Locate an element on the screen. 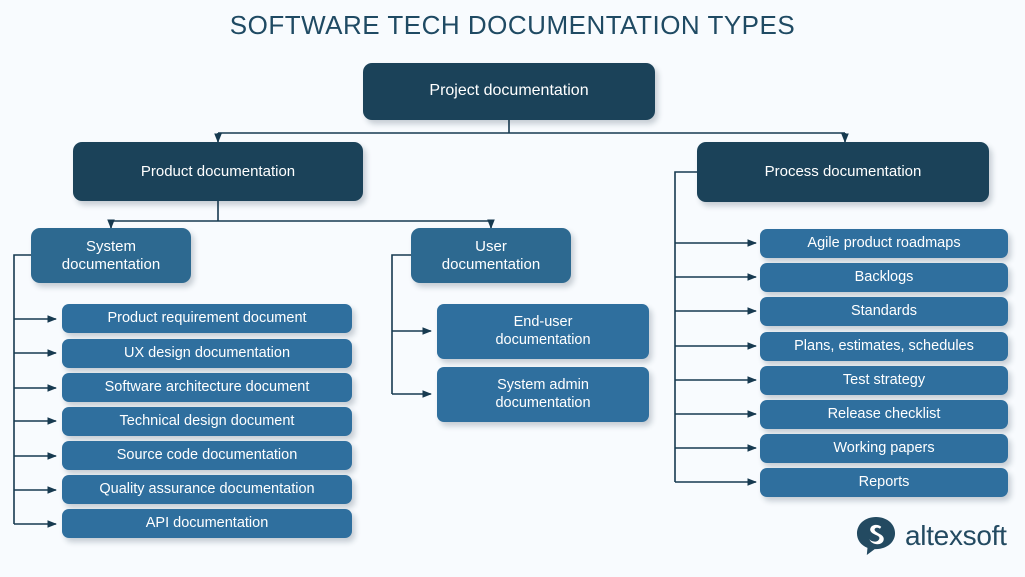  leaf-standards: Standards is located at coordinates (884, 311).